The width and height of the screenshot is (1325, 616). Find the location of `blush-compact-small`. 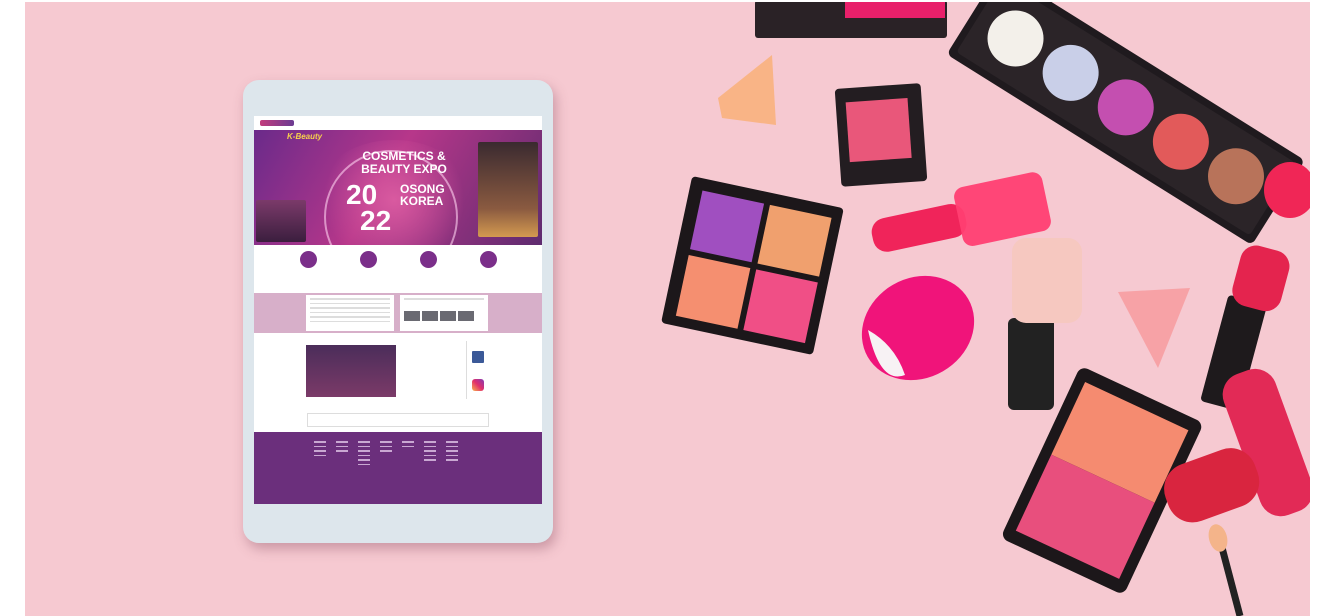

blush-compact-small is located at coordinates (881, 135).